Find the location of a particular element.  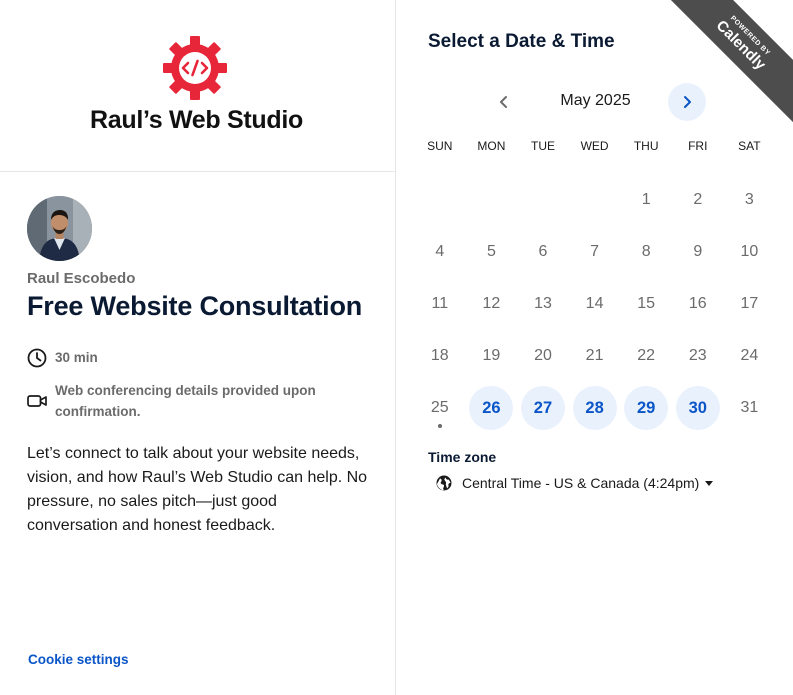

calendar-day: 5 is located at coordinates (492, 252).